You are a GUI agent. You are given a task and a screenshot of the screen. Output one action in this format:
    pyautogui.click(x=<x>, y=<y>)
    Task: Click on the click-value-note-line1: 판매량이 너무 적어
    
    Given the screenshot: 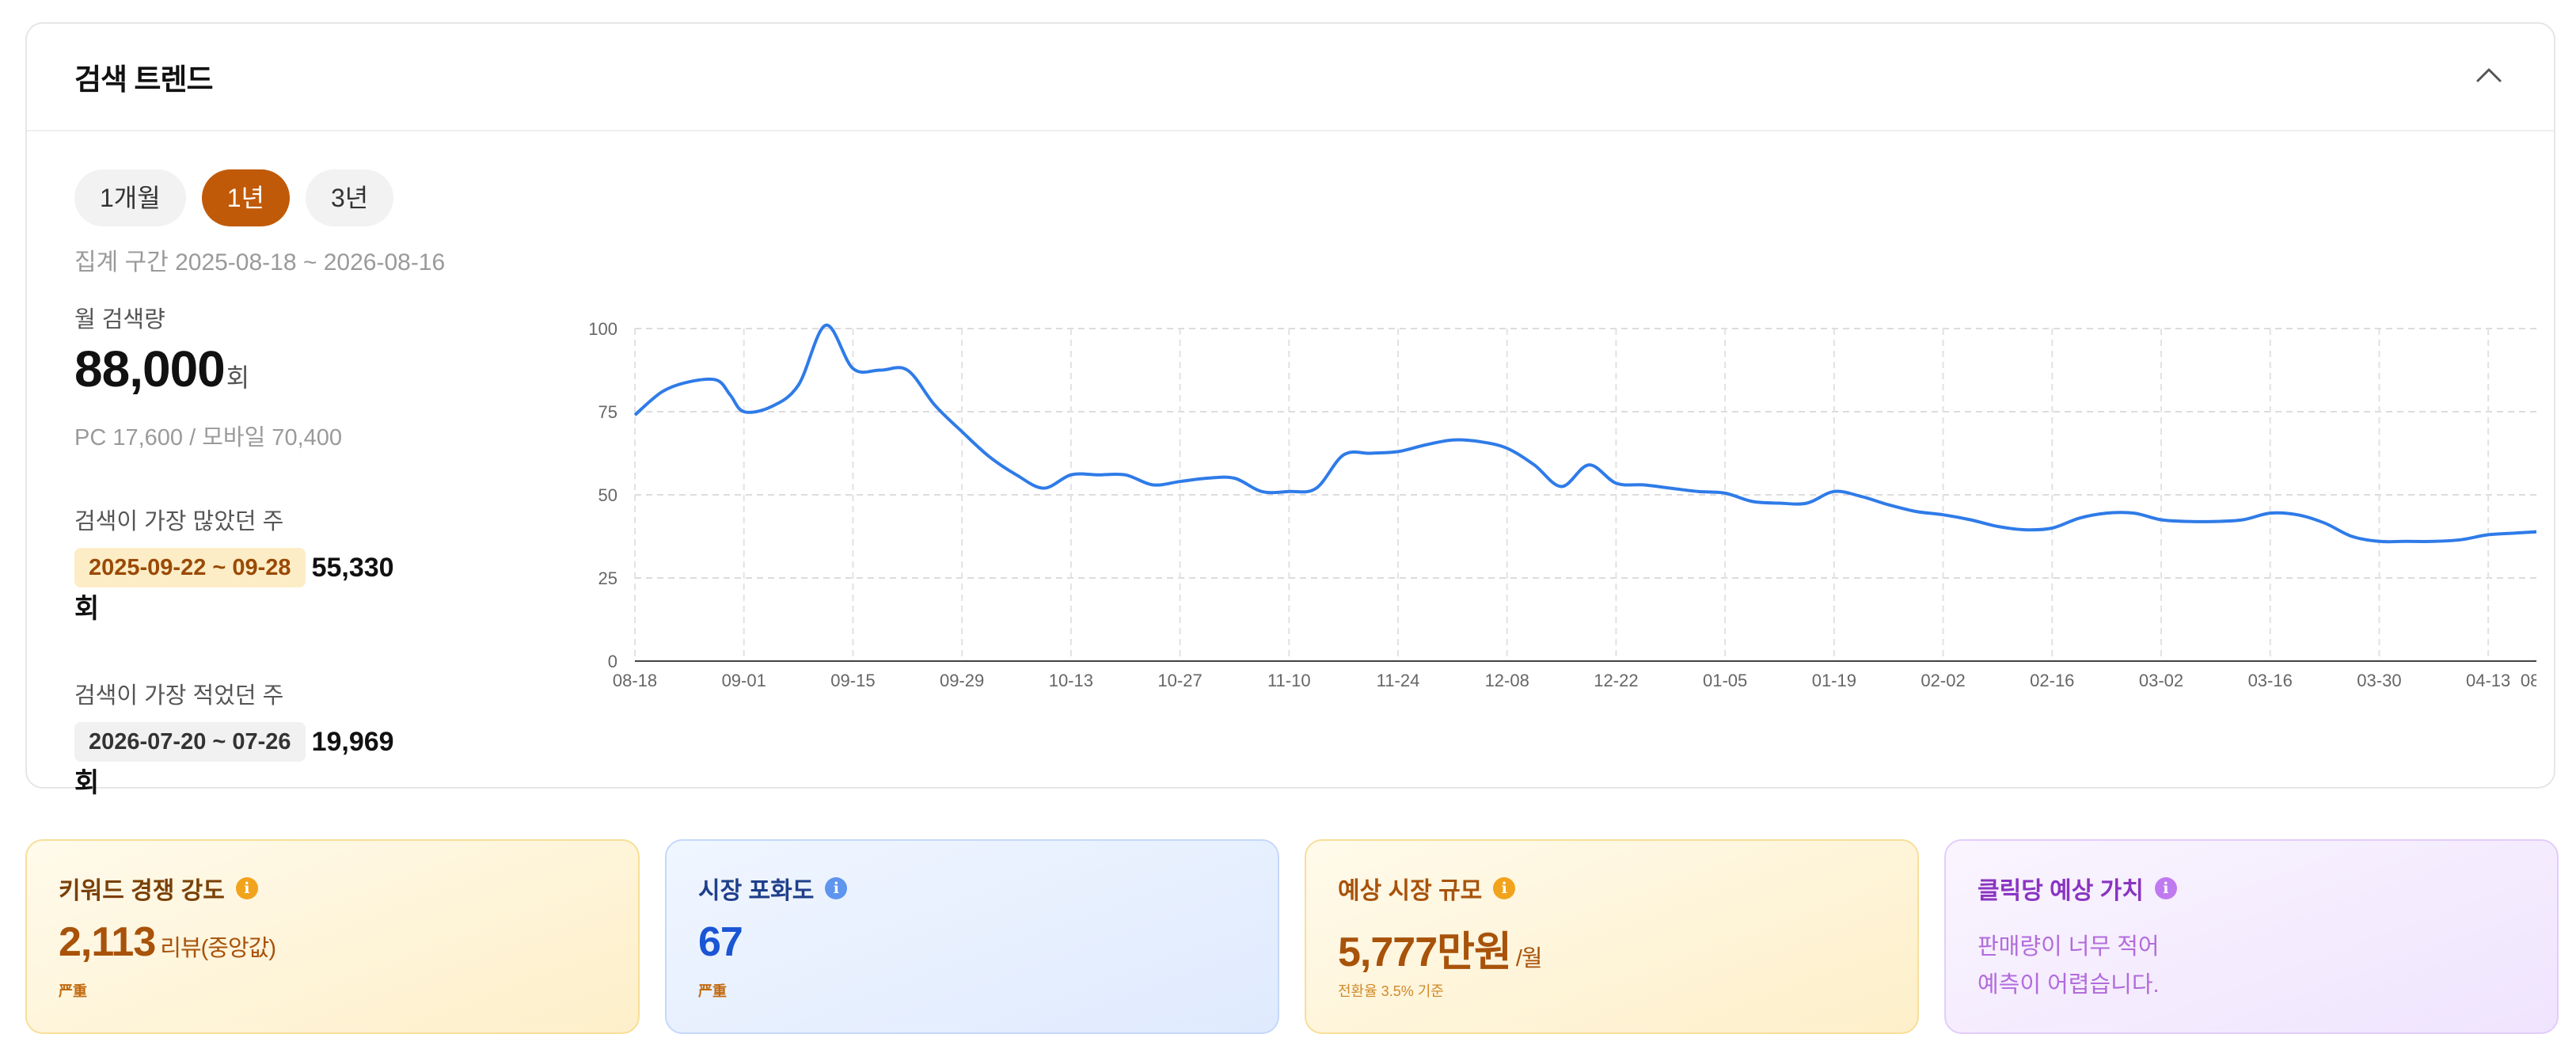 What is the action you would take?
    pyautogui.click(x=2069, y=947)
    